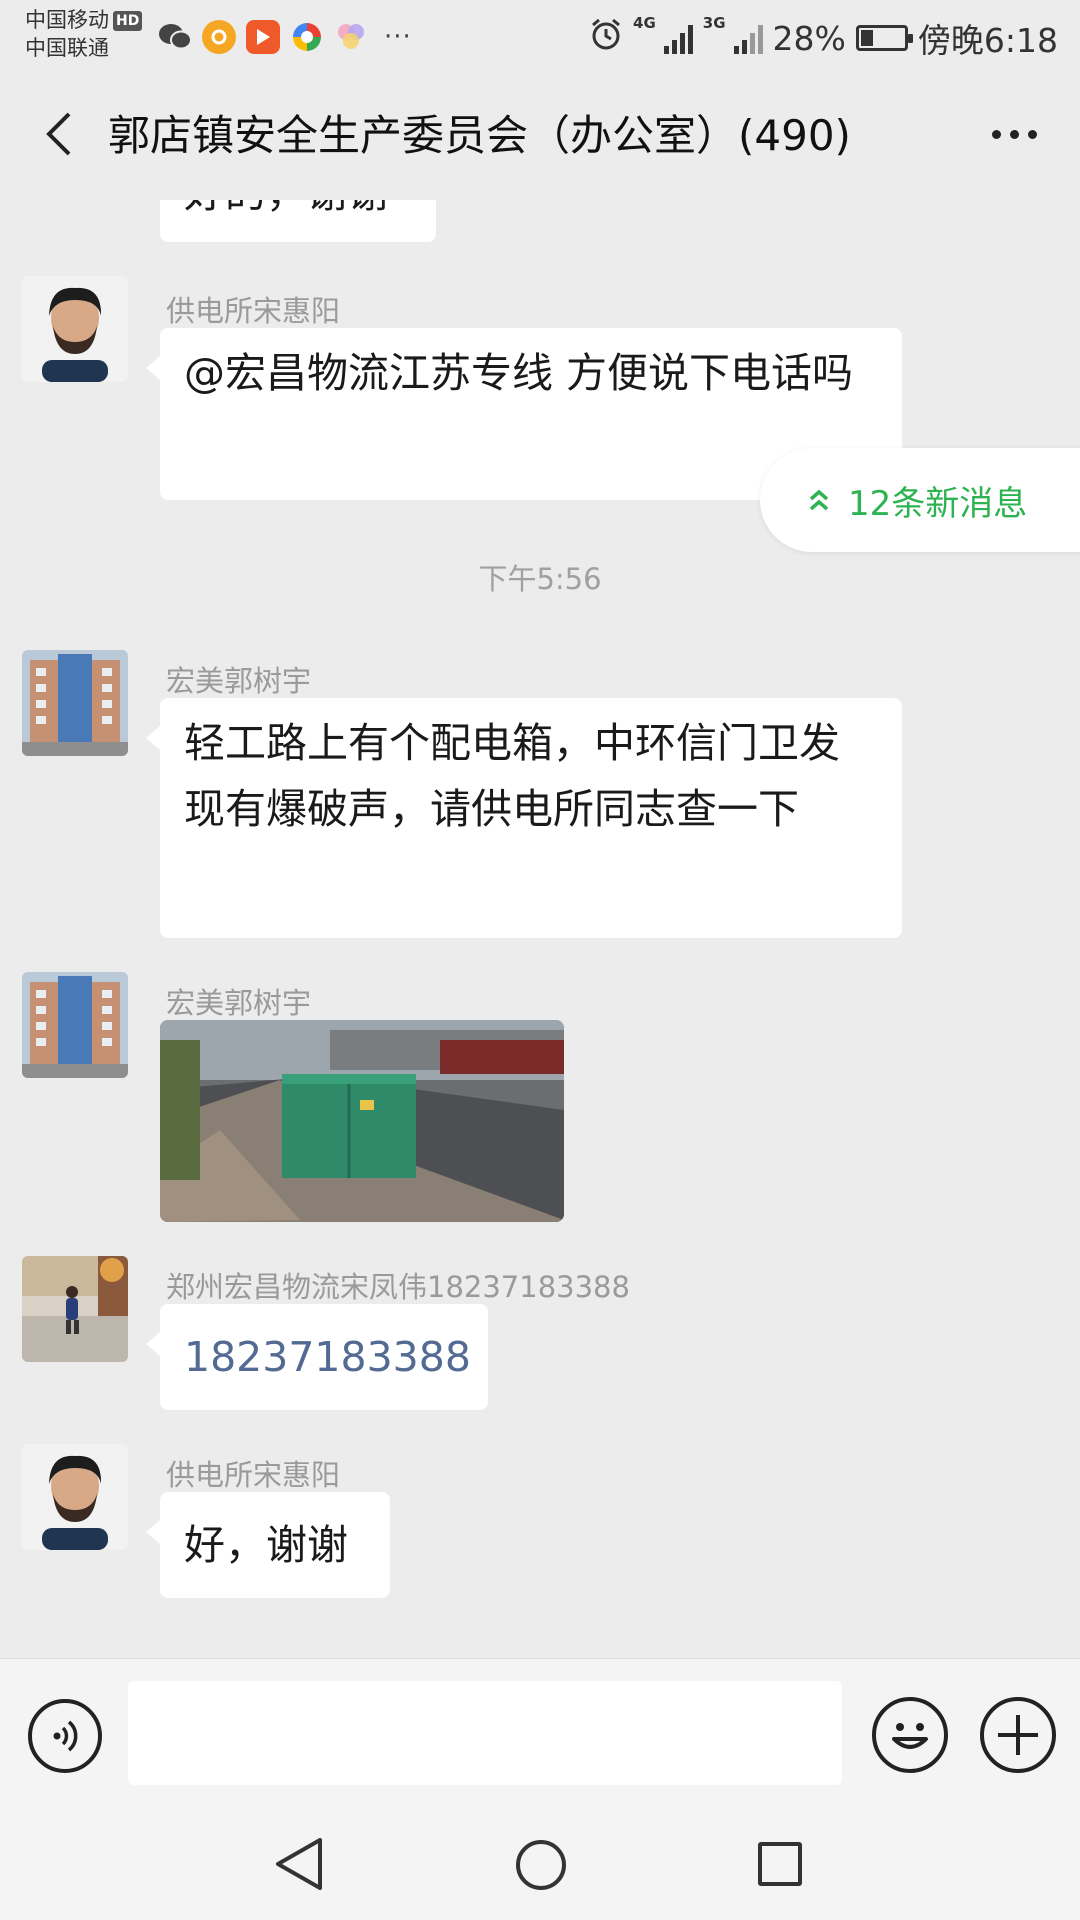 This screenshot has width=1080, height=1920. Describe the element at coordinates (398, 37) in the screenshot. I see `more-notifications: ···` at that location.